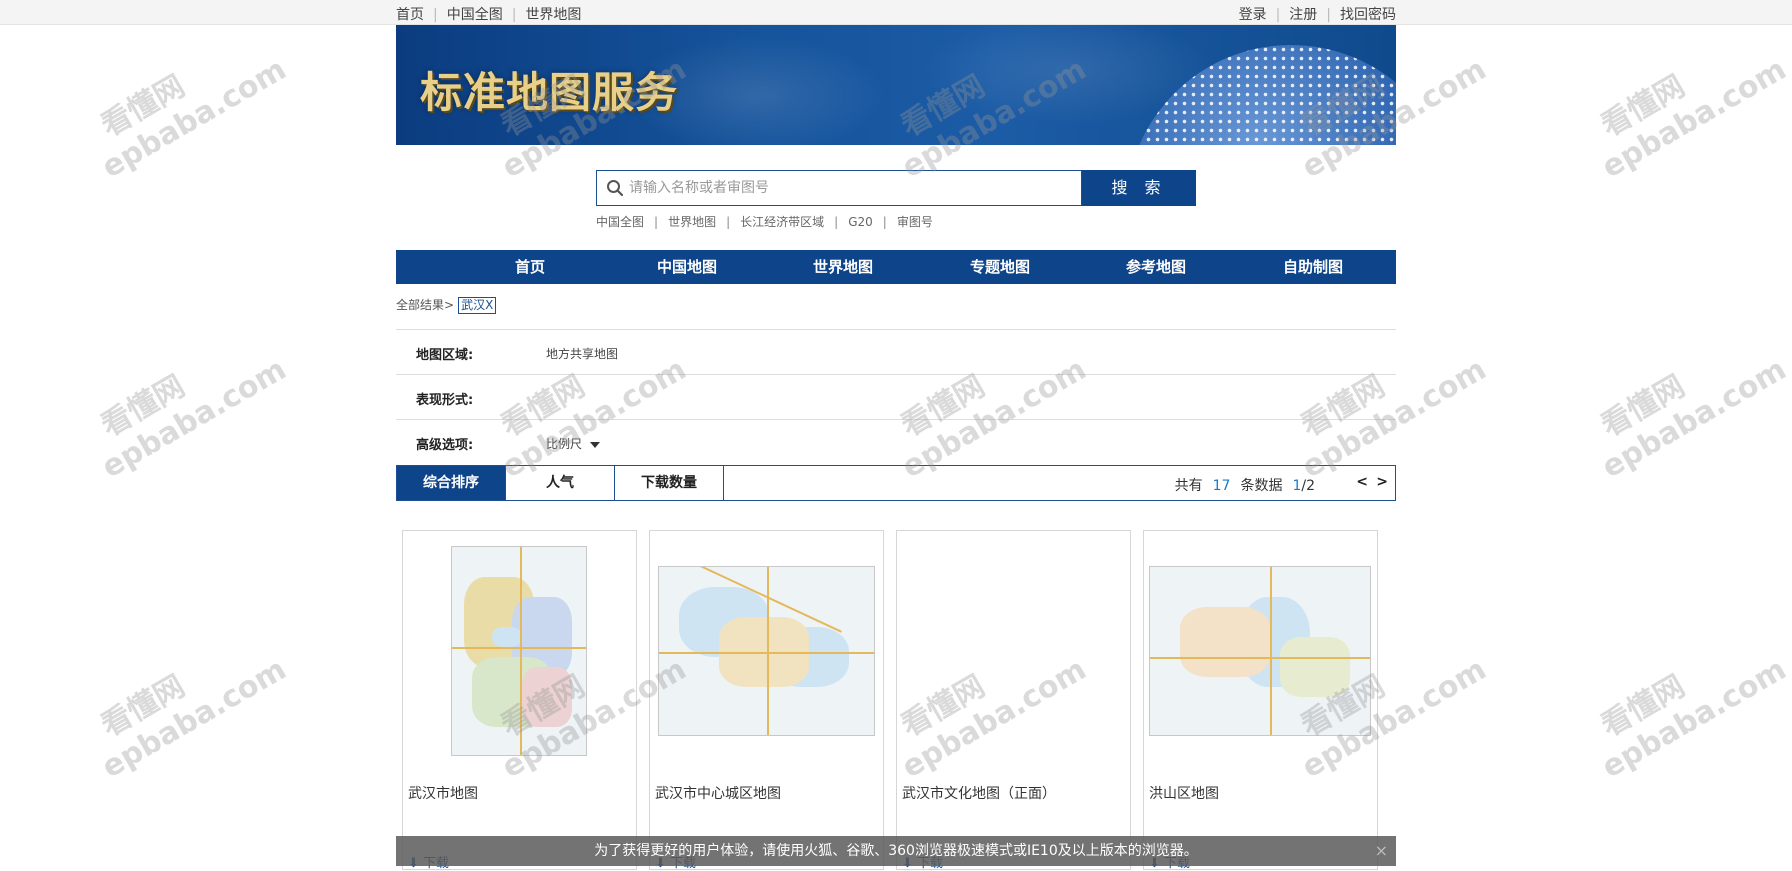  Describe the element at coordinates (1303, 15) in the screenshot. I see `register-link: 注册` at that location.